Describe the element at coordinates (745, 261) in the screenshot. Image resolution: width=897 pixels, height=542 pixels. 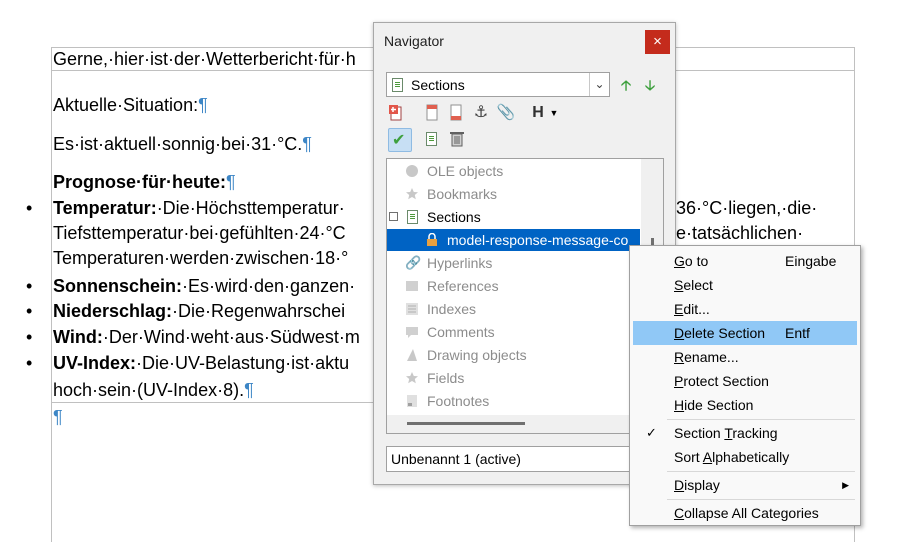
I see `menu-item-go-to: Go to Eingabe` at that location.